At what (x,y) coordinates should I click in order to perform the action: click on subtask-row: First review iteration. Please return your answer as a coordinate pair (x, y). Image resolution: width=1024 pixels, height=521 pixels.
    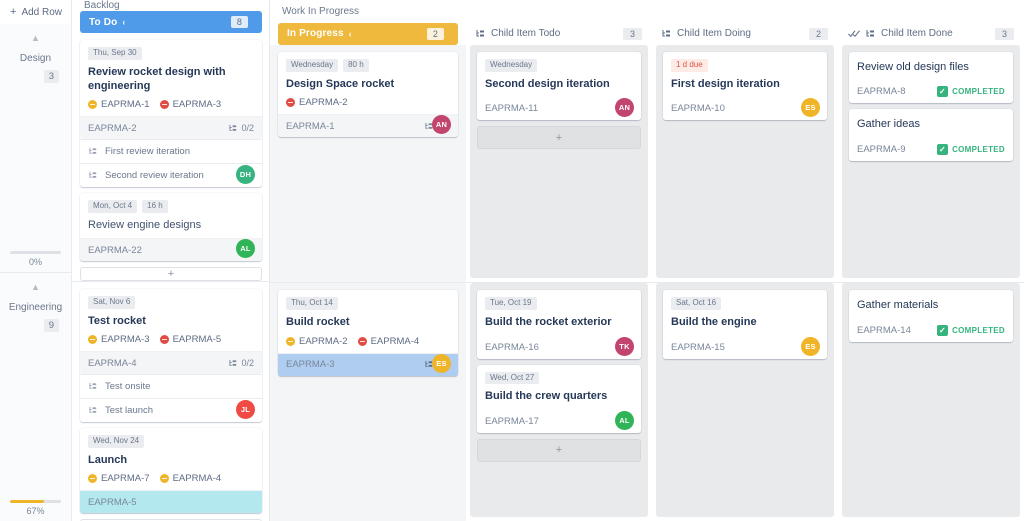
    Looking at the image, I should click on (171, 151).